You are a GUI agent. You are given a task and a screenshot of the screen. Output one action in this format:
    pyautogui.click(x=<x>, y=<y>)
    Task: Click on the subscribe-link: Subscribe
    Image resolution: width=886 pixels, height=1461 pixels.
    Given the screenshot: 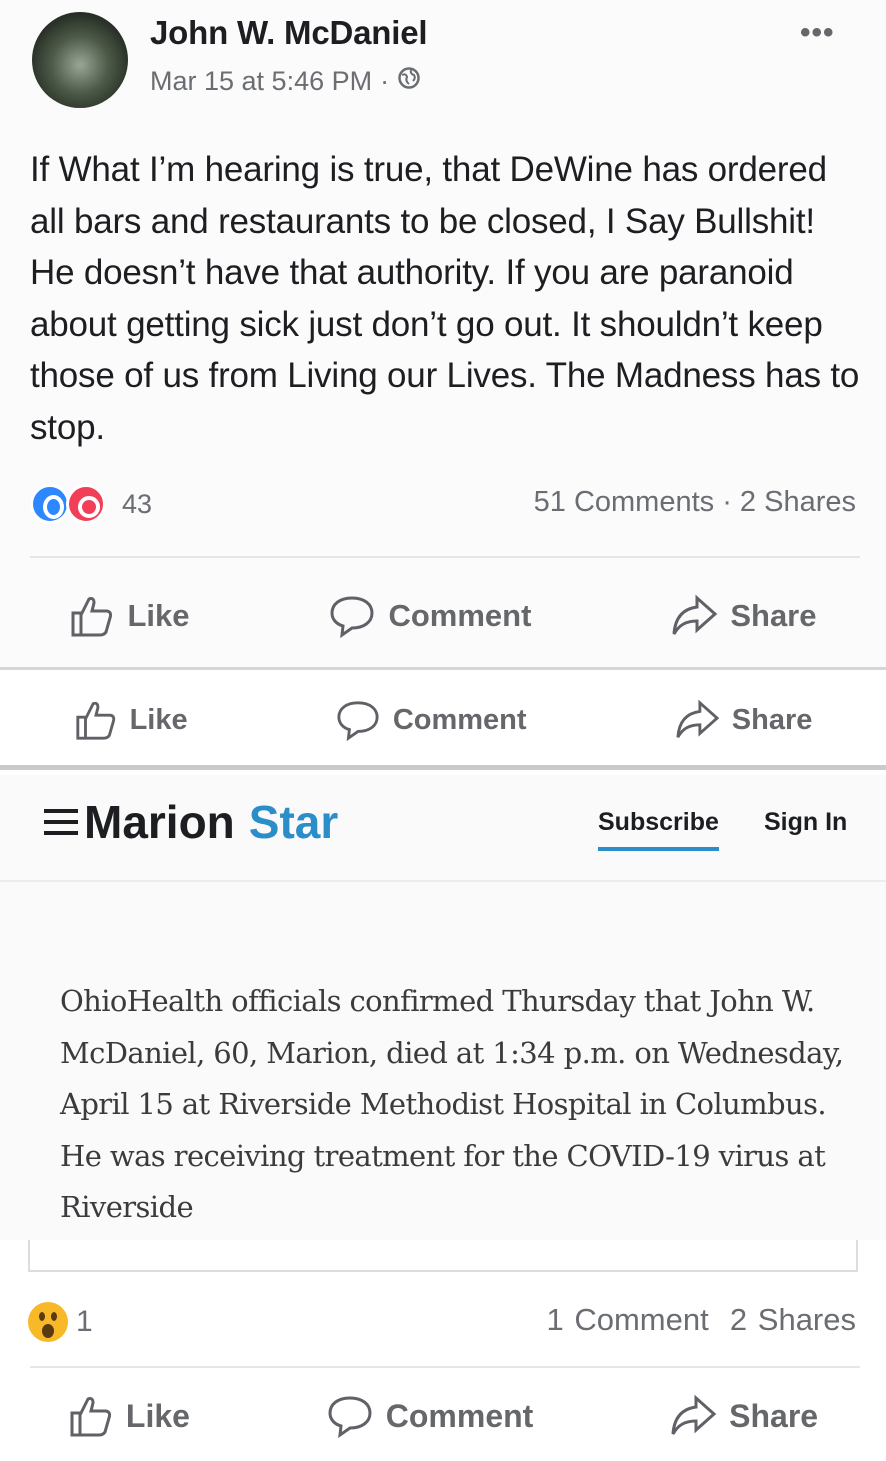 What is the action you would take?
    pyautogui.click(x=658, y=829)
    